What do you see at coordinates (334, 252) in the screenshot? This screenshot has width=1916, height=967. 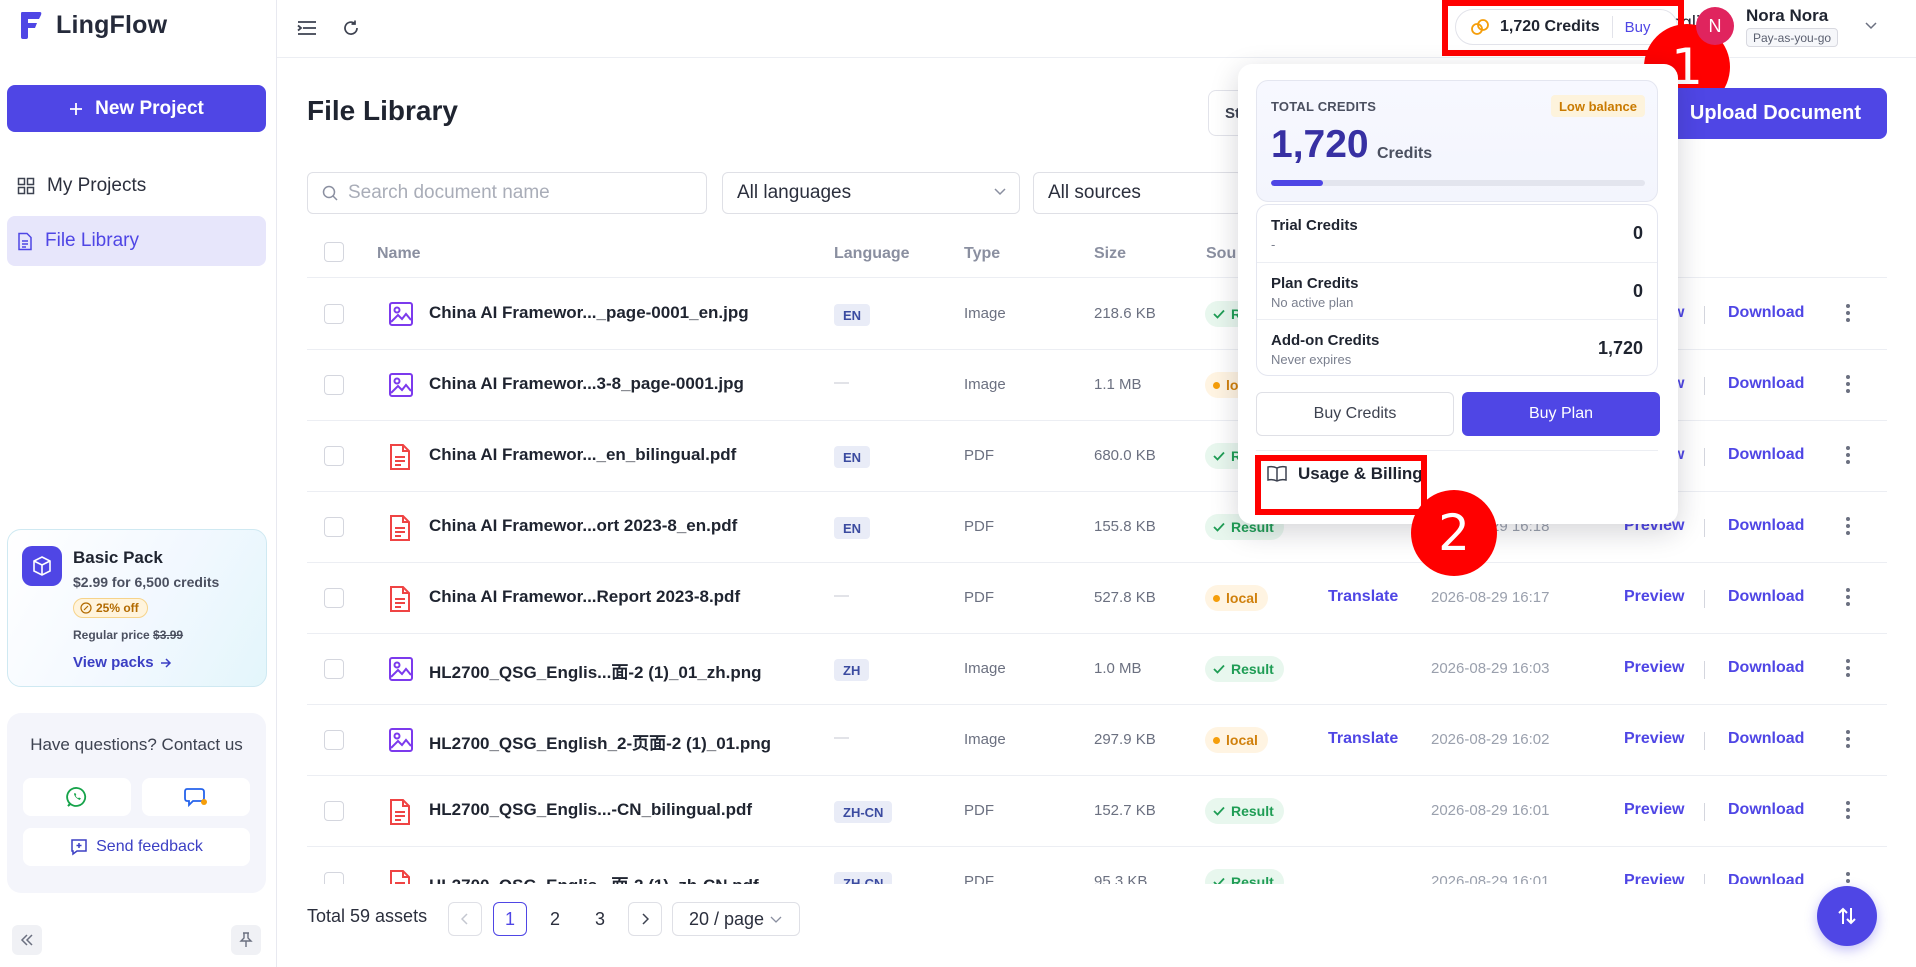 I see `select-all-checkbox` at bounding box center [334, 252].